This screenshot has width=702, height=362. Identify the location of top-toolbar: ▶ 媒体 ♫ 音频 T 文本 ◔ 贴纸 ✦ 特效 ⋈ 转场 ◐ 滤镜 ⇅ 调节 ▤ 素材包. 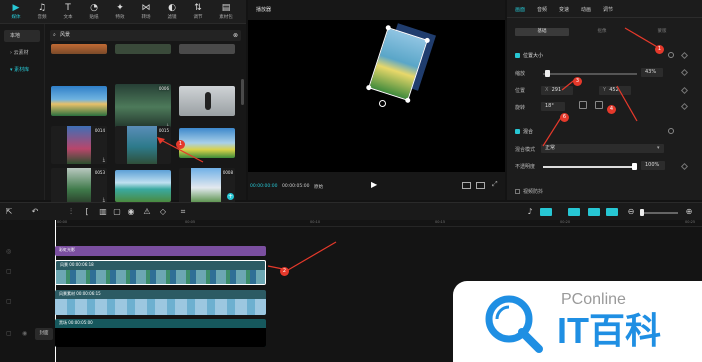
(123, 12).